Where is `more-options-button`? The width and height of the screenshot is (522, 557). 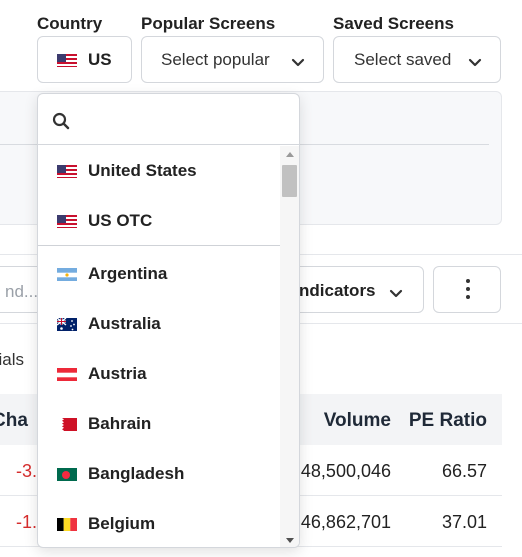 more-options-button is located at coordinates (467, 289).